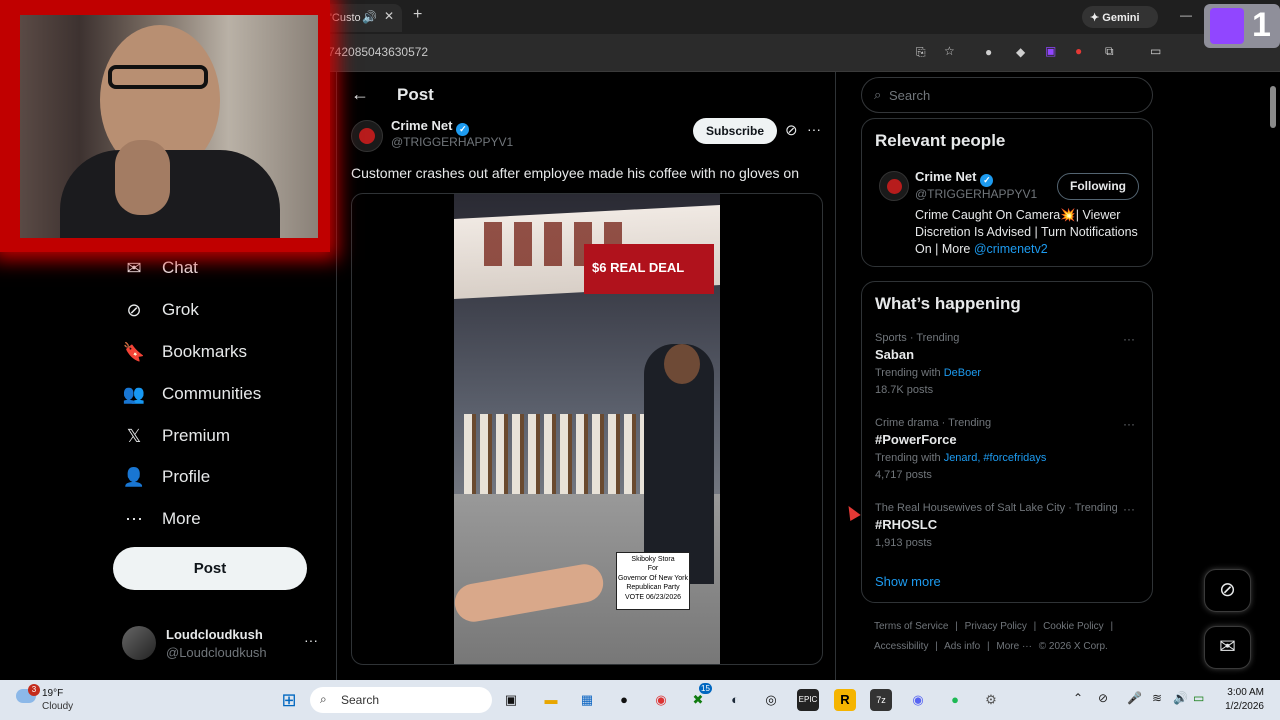 This screenshot has height=720, width=1280. I want to click on wifi-icon: ≋, so click(1157, 698).